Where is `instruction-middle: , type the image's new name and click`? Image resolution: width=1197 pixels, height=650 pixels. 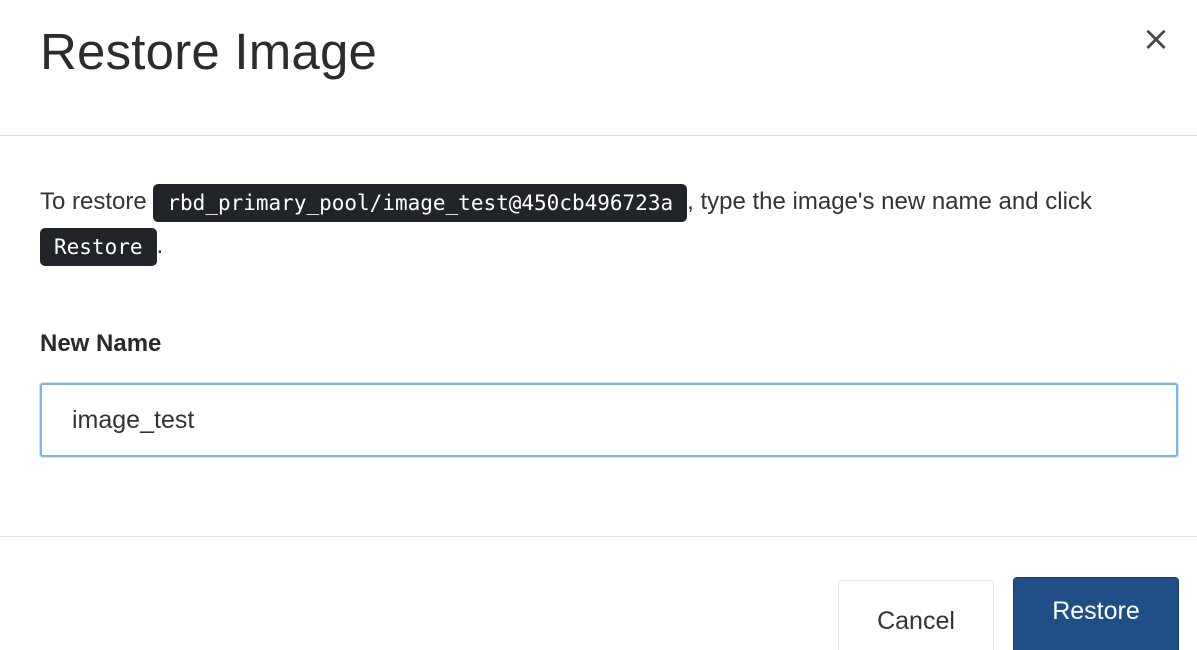
instruction-middle: , type the image's new name and click is located at coordinates (889, 201).